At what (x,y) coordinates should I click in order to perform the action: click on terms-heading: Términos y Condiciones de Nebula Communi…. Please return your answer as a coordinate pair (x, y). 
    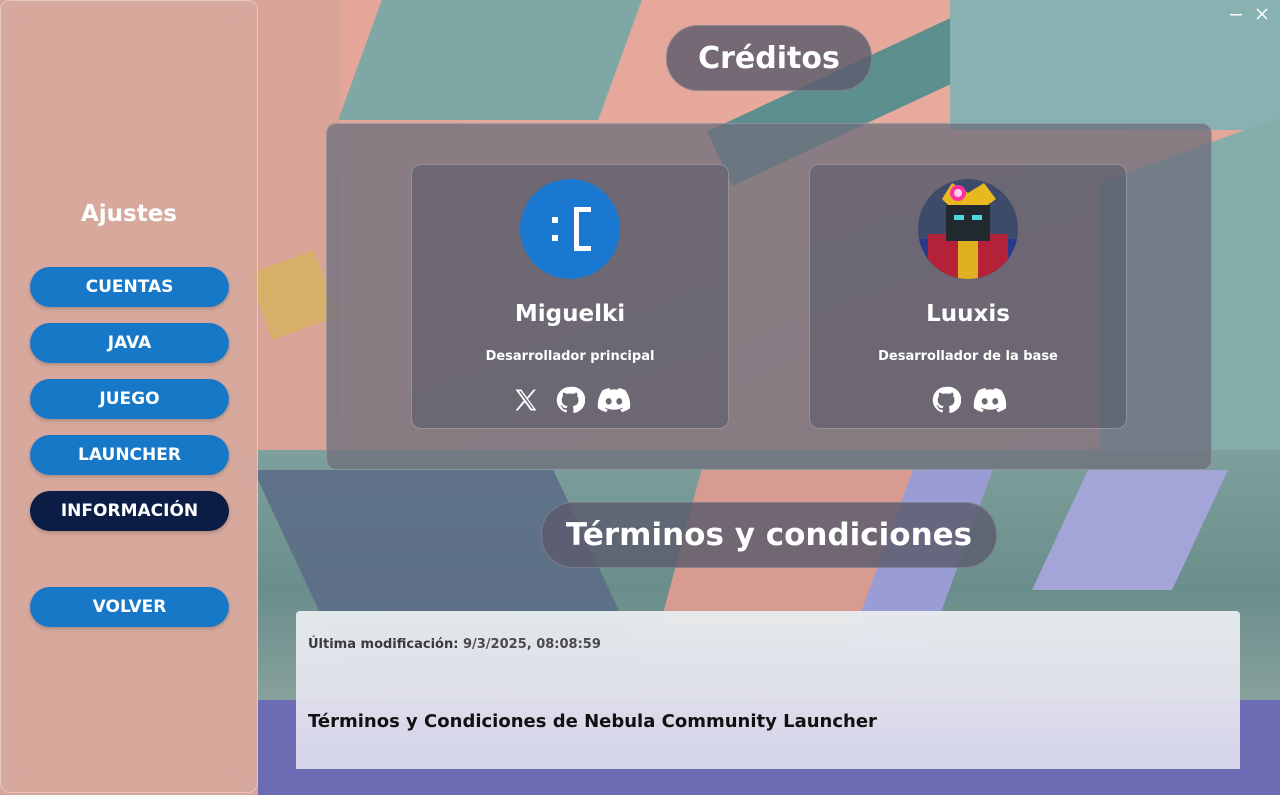
    Looking at the image, I should click on (592, 721).